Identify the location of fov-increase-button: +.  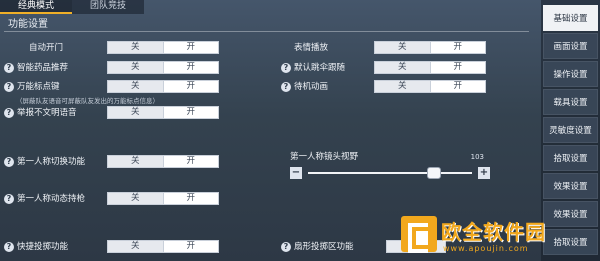
(484, 173).